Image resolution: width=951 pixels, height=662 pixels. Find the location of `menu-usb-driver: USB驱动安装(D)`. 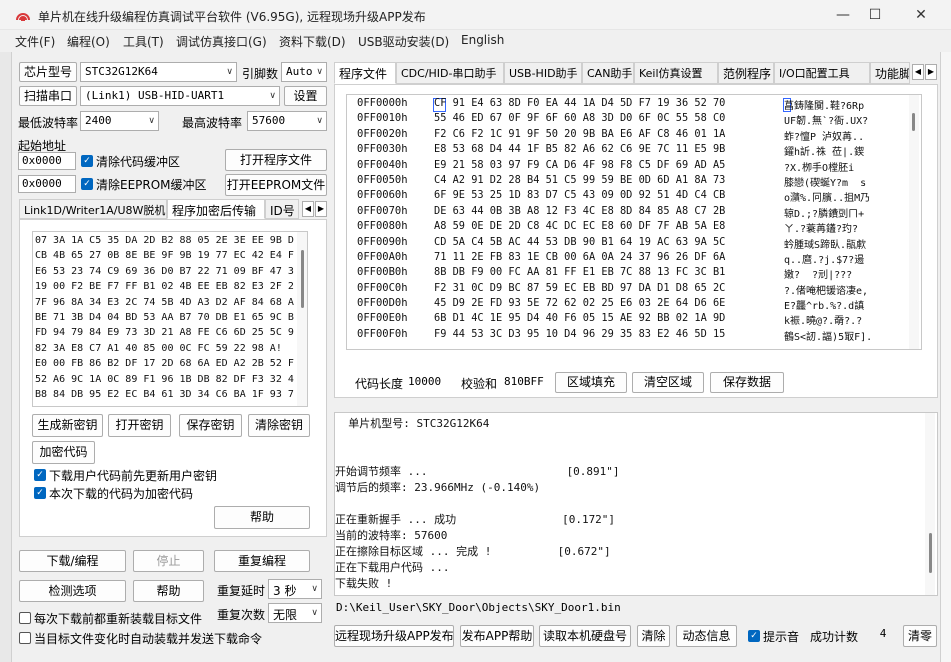

menu-usb-driver: USB驱动安装(D) is located at coordinates (403, 41).